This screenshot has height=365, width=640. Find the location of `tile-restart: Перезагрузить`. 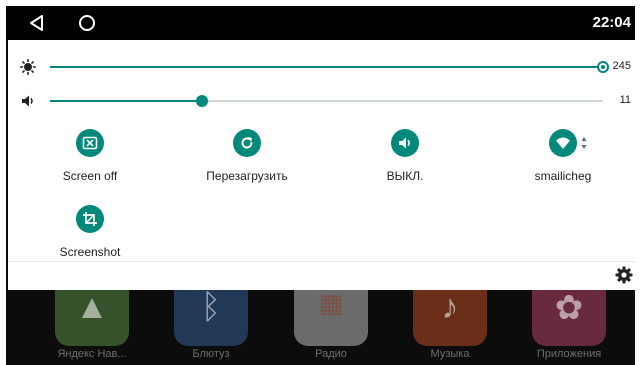

tile-restart: Перезагрузить is located at coordinates (247, 156).